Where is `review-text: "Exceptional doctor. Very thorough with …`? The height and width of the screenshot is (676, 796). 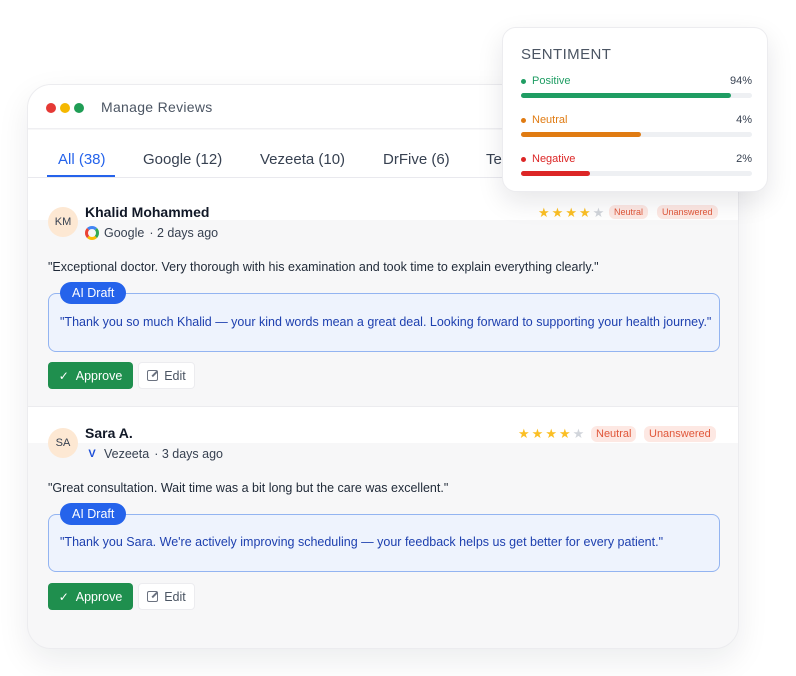 review-text: "Exceptional doctor. Very thorough with … is located at coordinates (323, 267).